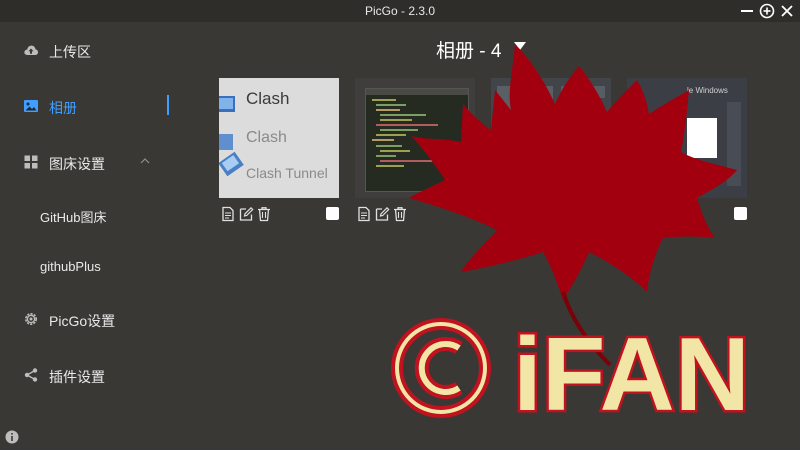 This screenshot has width=800, height=450. What do you see at coordinates (31, 319) in the screenshot?
I see `gear-icon` at bounding box center [31, 319].